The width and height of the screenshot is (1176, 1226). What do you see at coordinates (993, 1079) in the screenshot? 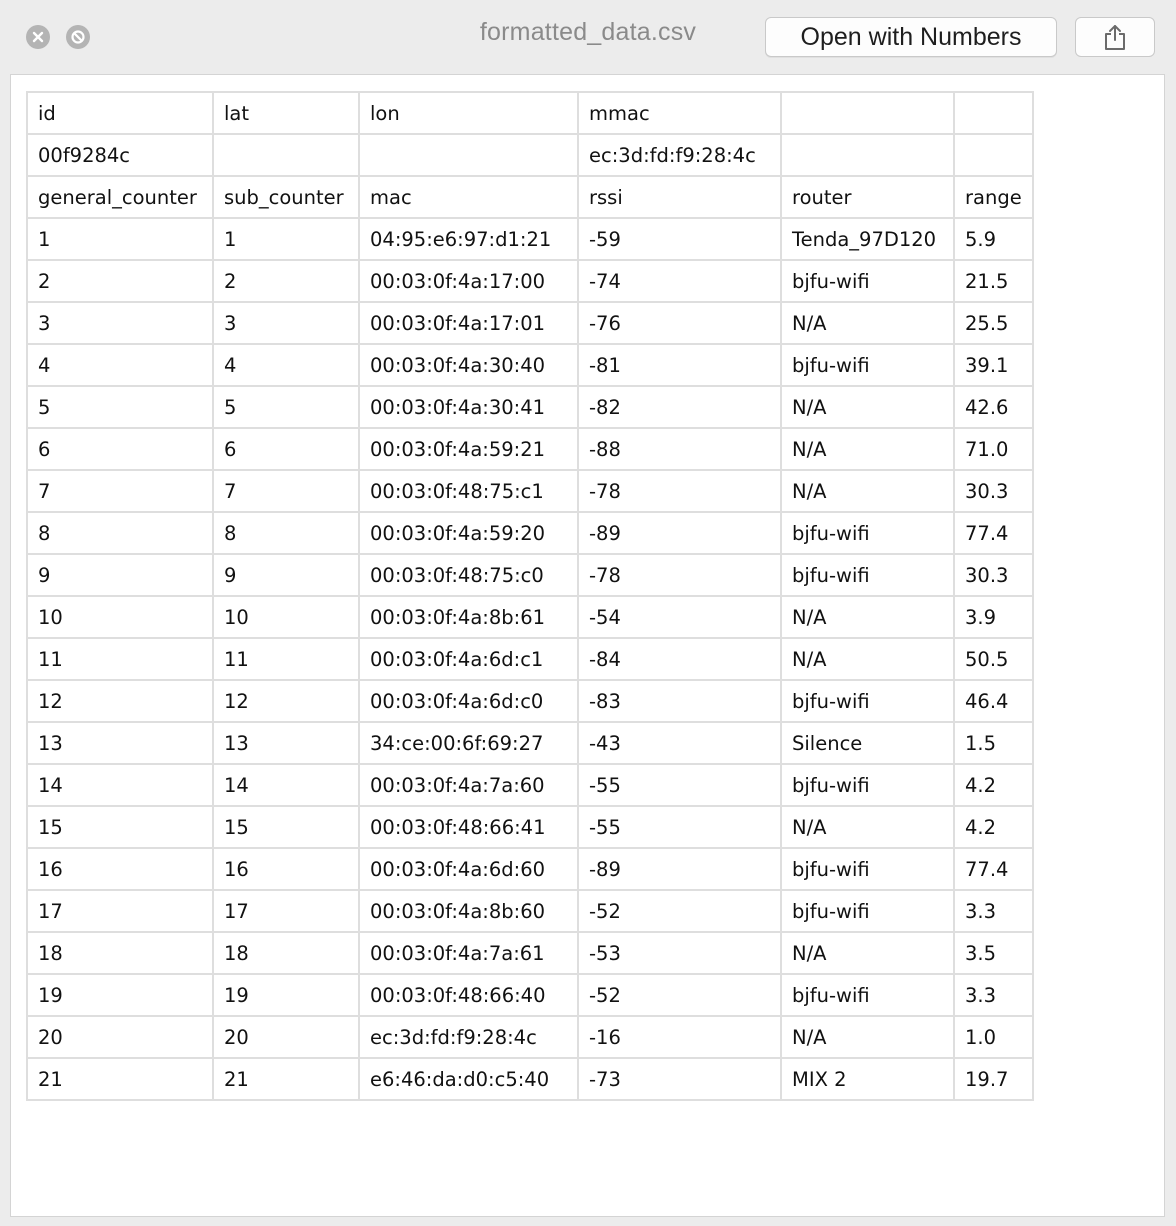
I see `table-cell: 19.7` at bounding box center [993, 1079].